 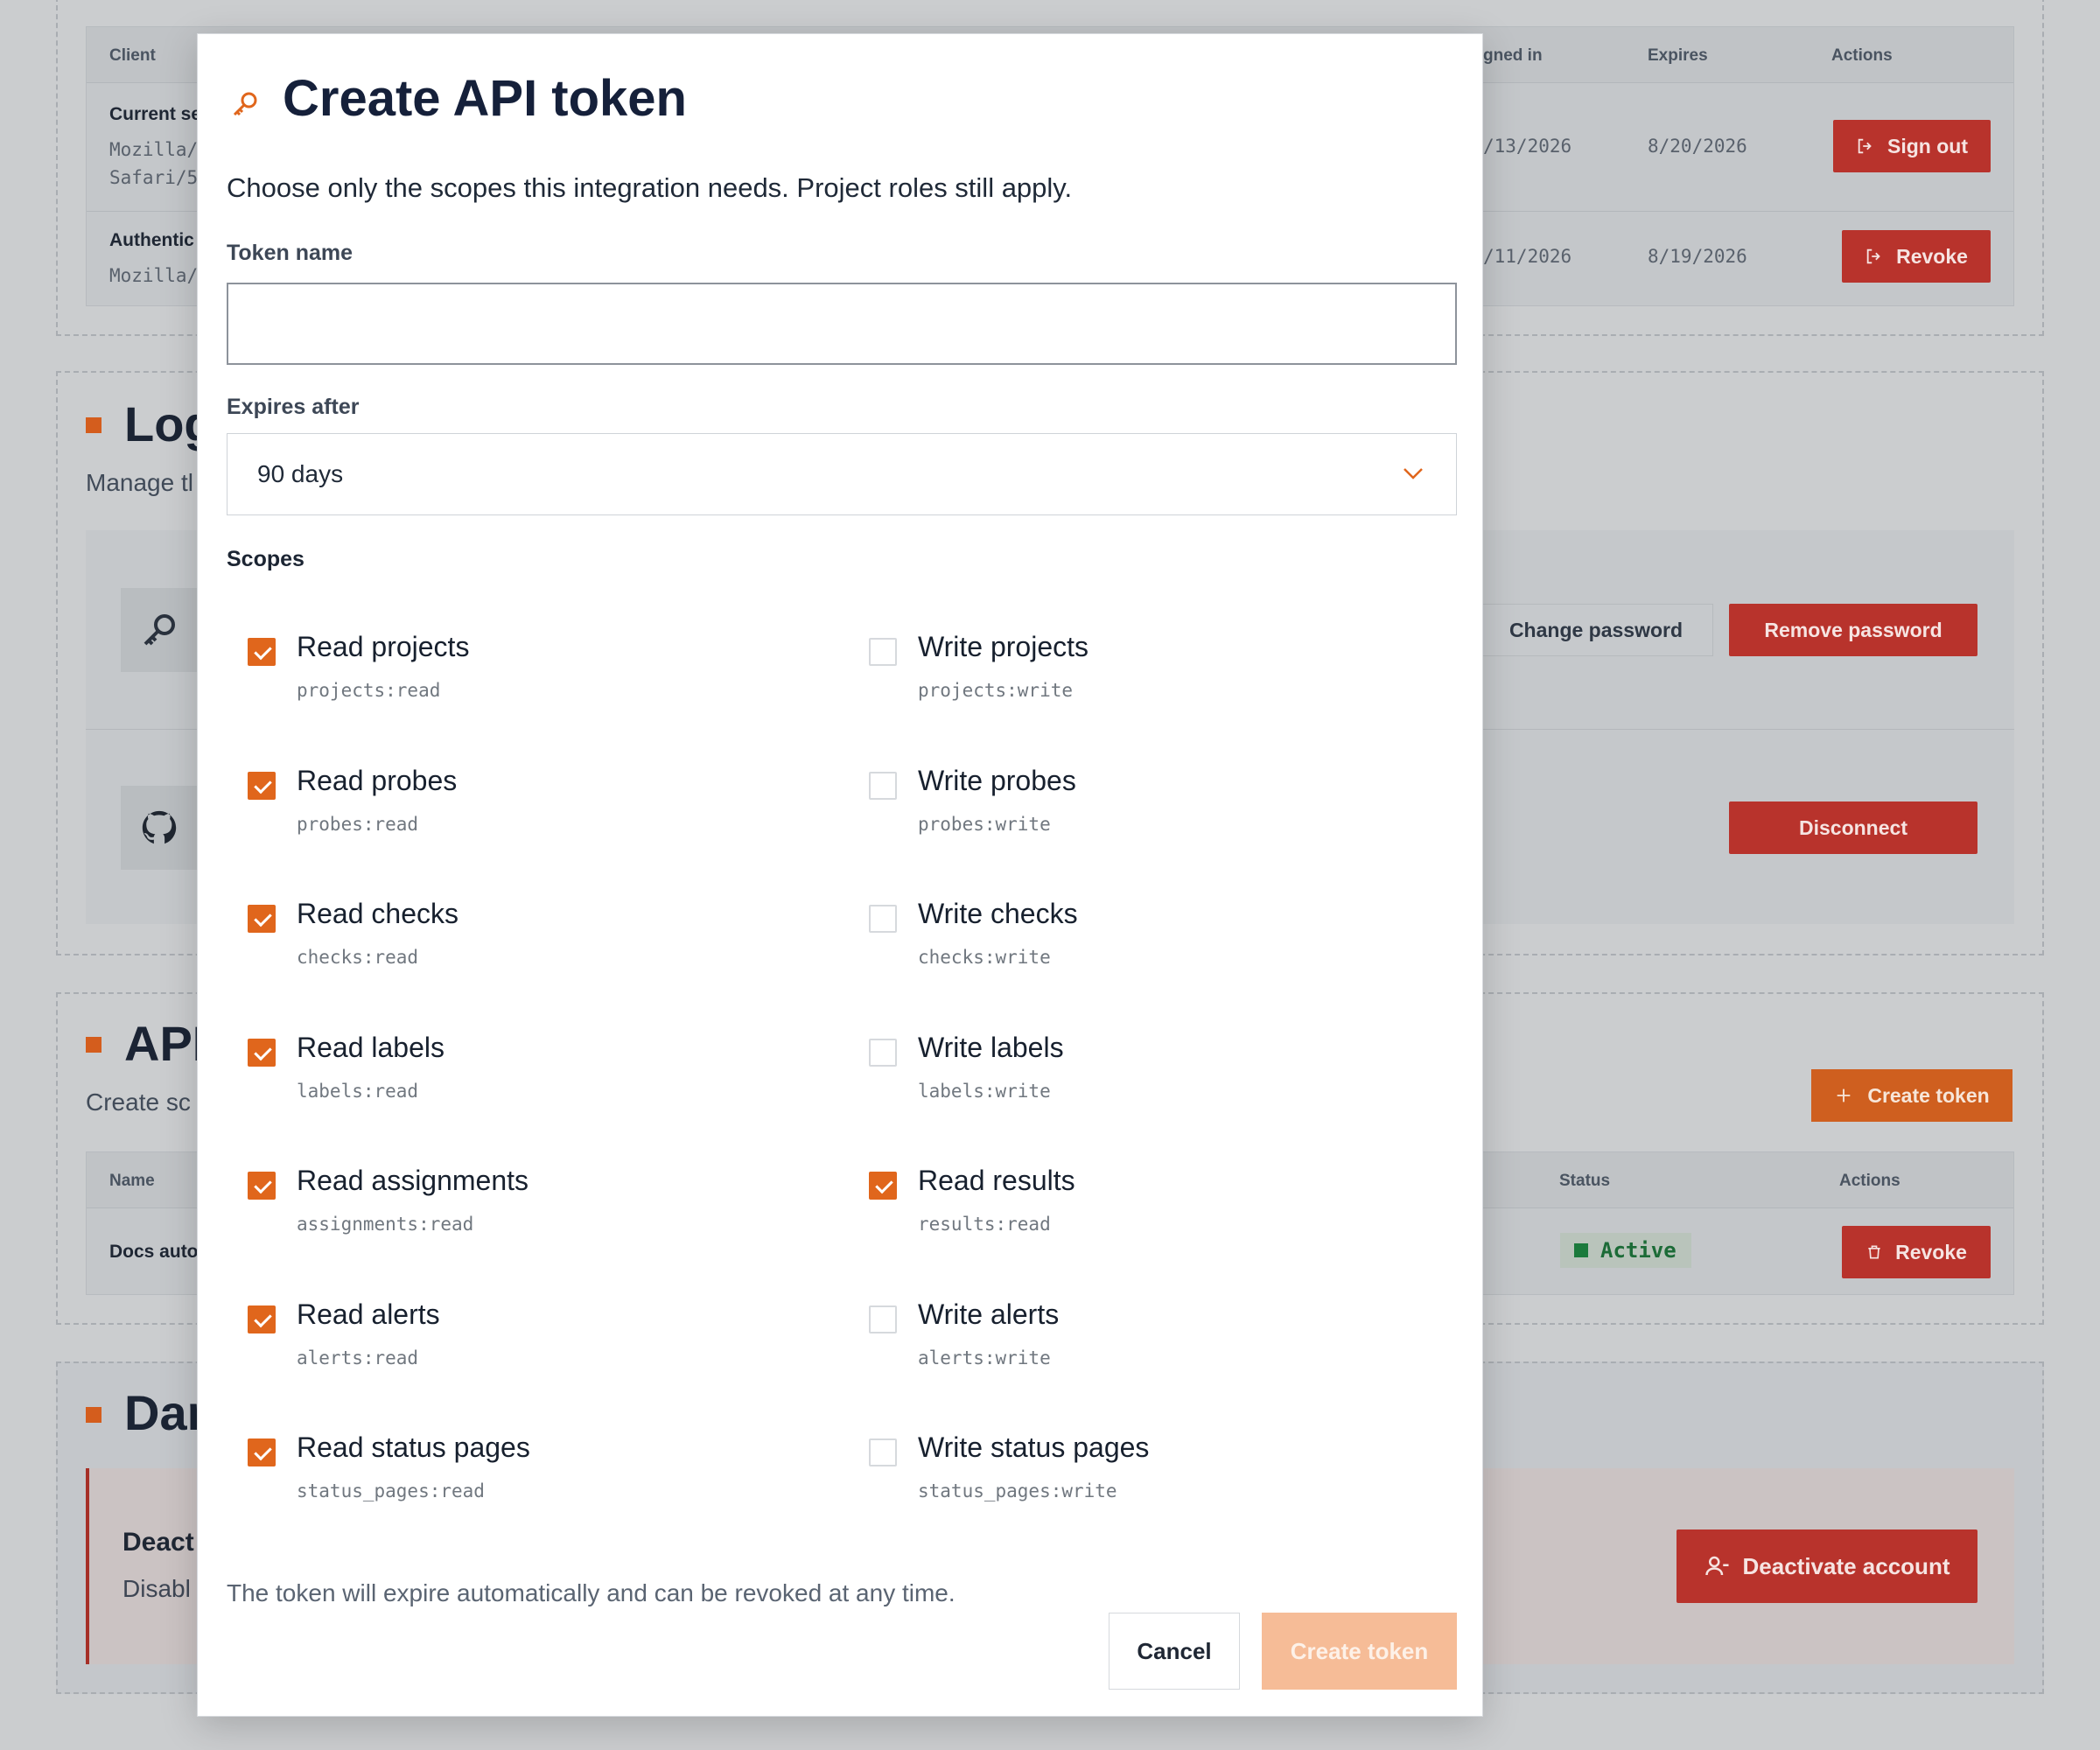 What do you see at coordinates (1697, 146) in the screenshot?
I see `expires-date: 8/20/2026` at bounding box center [1697, 146].